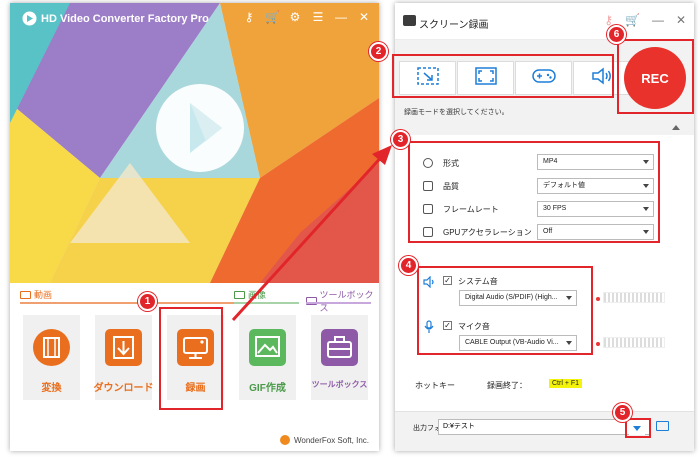  Describe the element at coordinates (456, 112) in the screenshot. I see `mode-hint-text: 録画モードを選択してください。` at that location.